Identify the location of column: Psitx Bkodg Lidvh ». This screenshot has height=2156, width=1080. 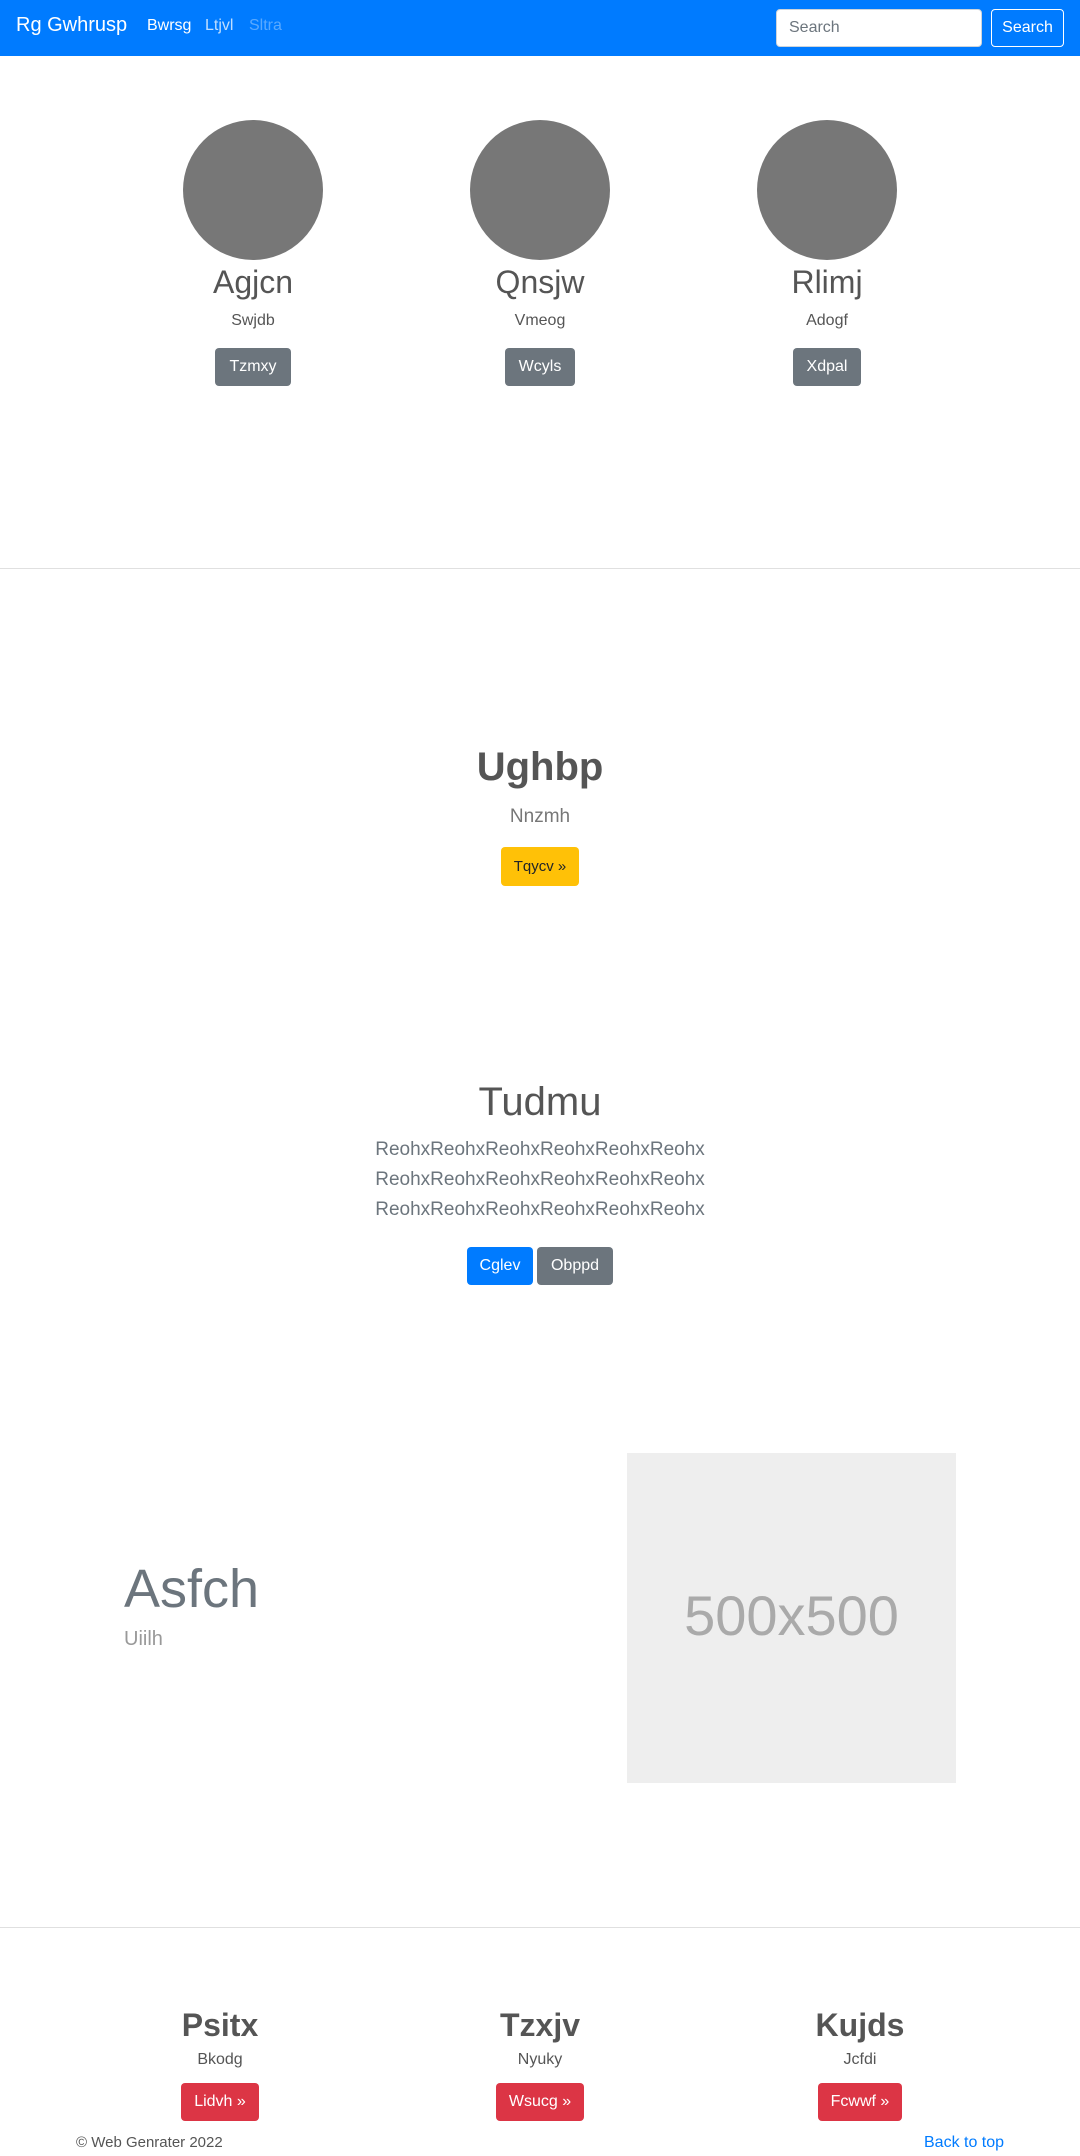
(220, 2063).